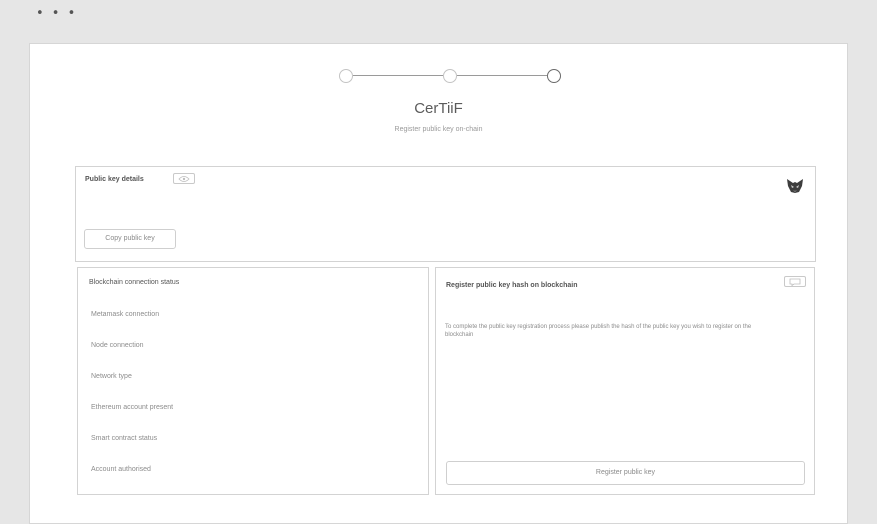  I want to click on step-3-indicator, so click(554, 76).